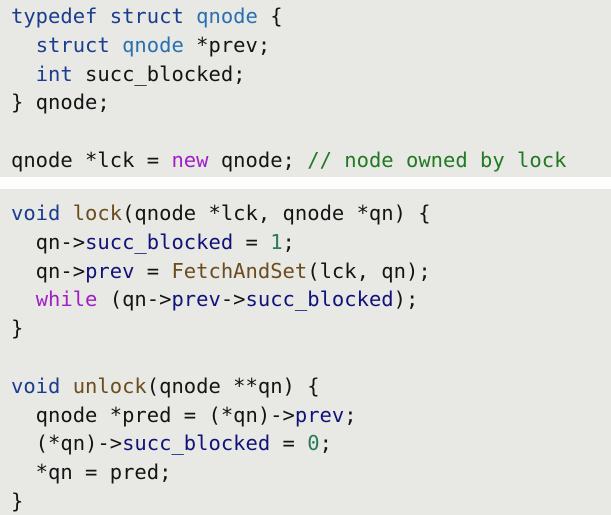  What do you see at coordinates (227, 44) in the screenshot?
I see `token-text: *prev;` at bounding box center [227, 44].